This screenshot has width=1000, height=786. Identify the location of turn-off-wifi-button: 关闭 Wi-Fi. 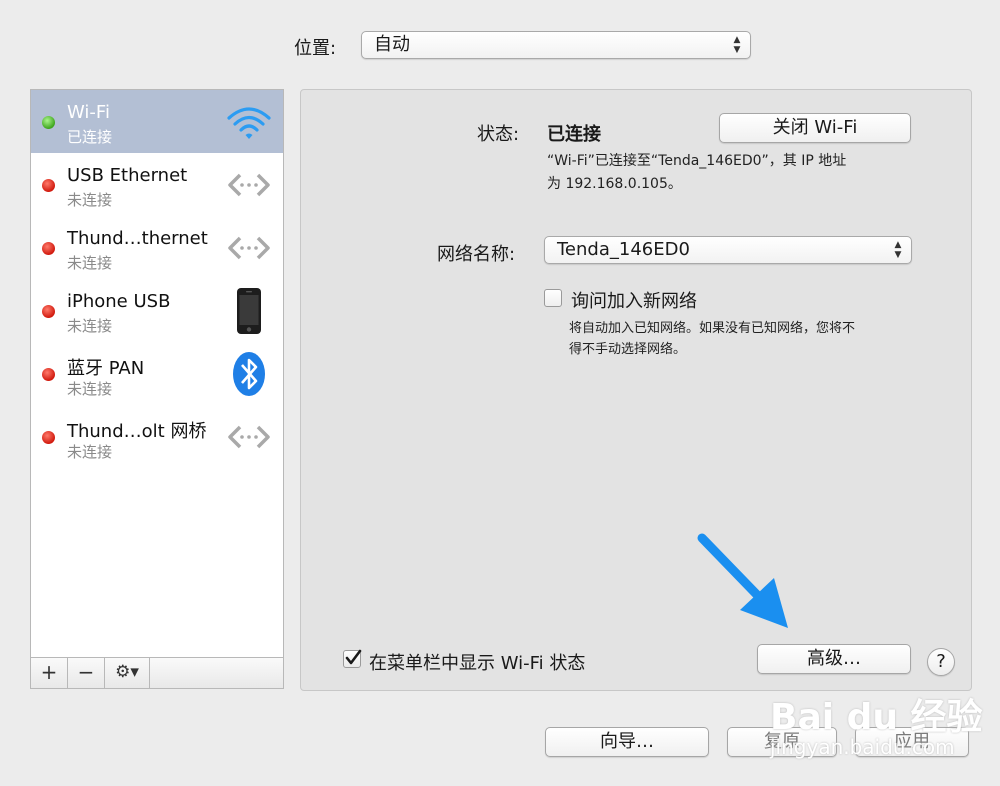
(815, 128).